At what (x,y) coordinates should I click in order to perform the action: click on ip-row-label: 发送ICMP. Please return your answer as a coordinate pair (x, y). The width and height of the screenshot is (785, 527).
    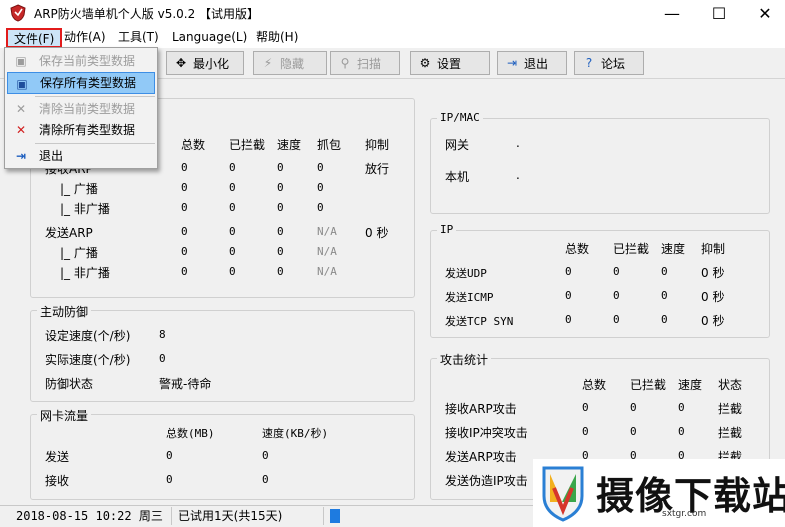
    Looking at the image, I should click on (469, 297).